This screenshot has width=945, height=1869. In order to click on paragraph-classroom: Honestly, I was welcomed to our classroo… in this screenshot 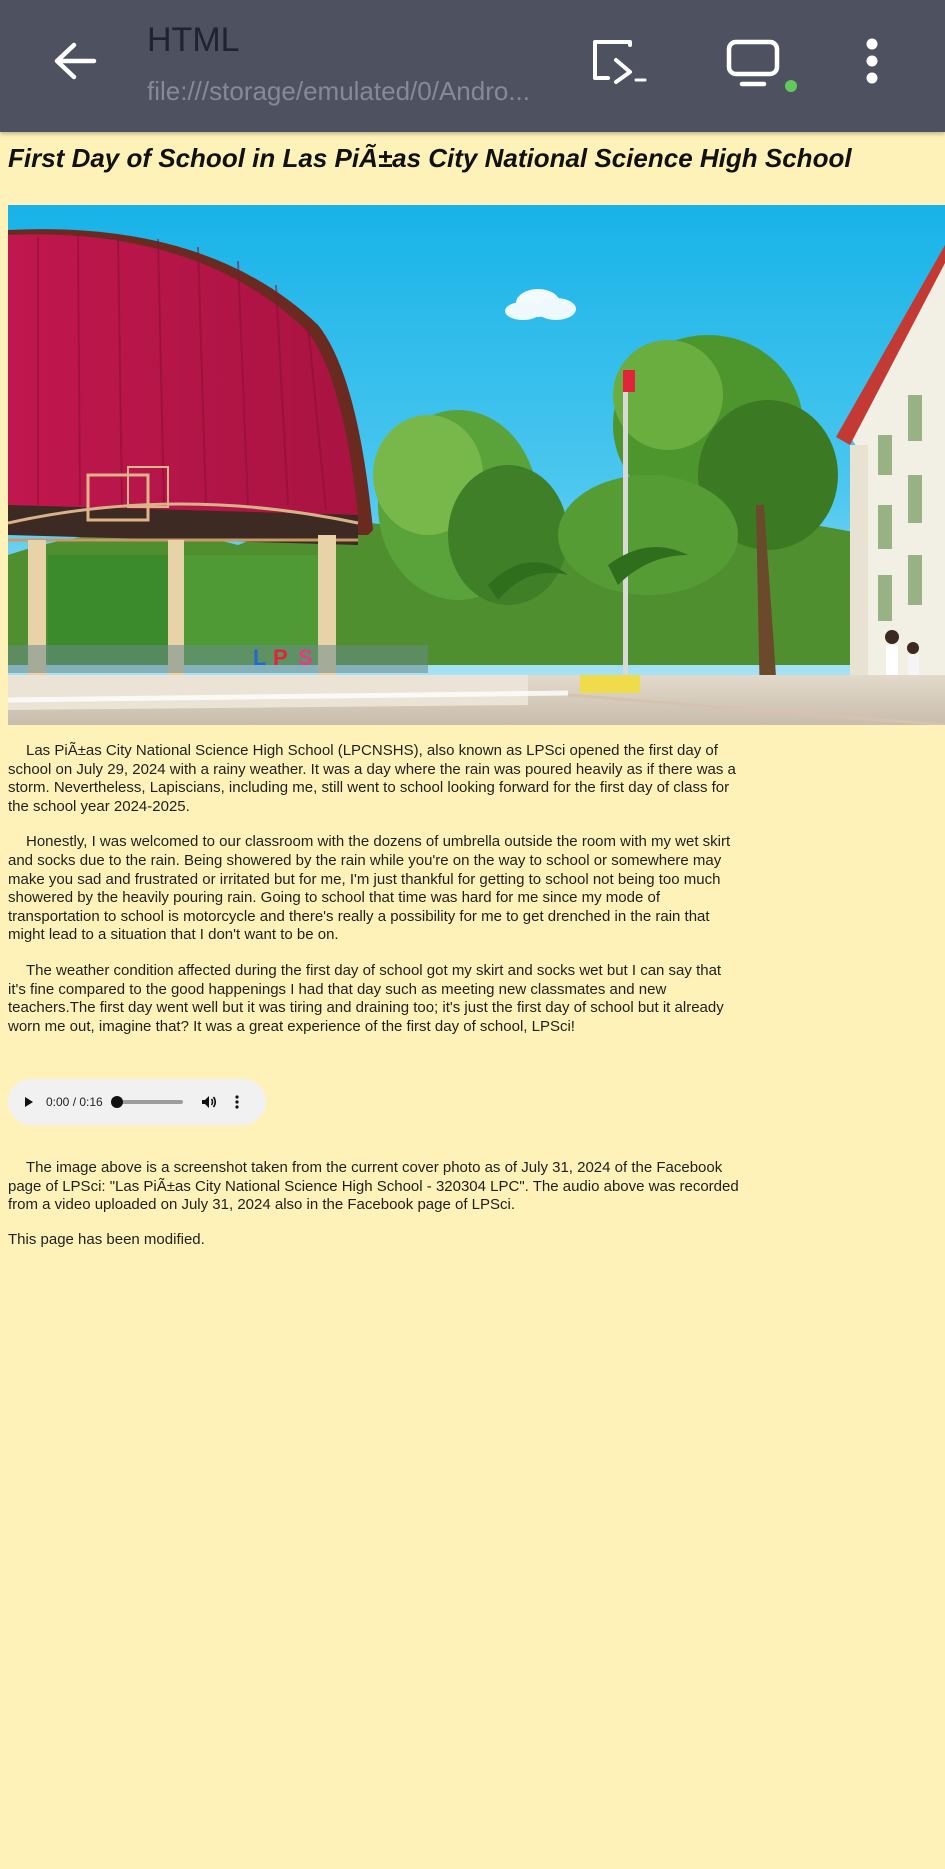, I will do `click(369, 888)`.